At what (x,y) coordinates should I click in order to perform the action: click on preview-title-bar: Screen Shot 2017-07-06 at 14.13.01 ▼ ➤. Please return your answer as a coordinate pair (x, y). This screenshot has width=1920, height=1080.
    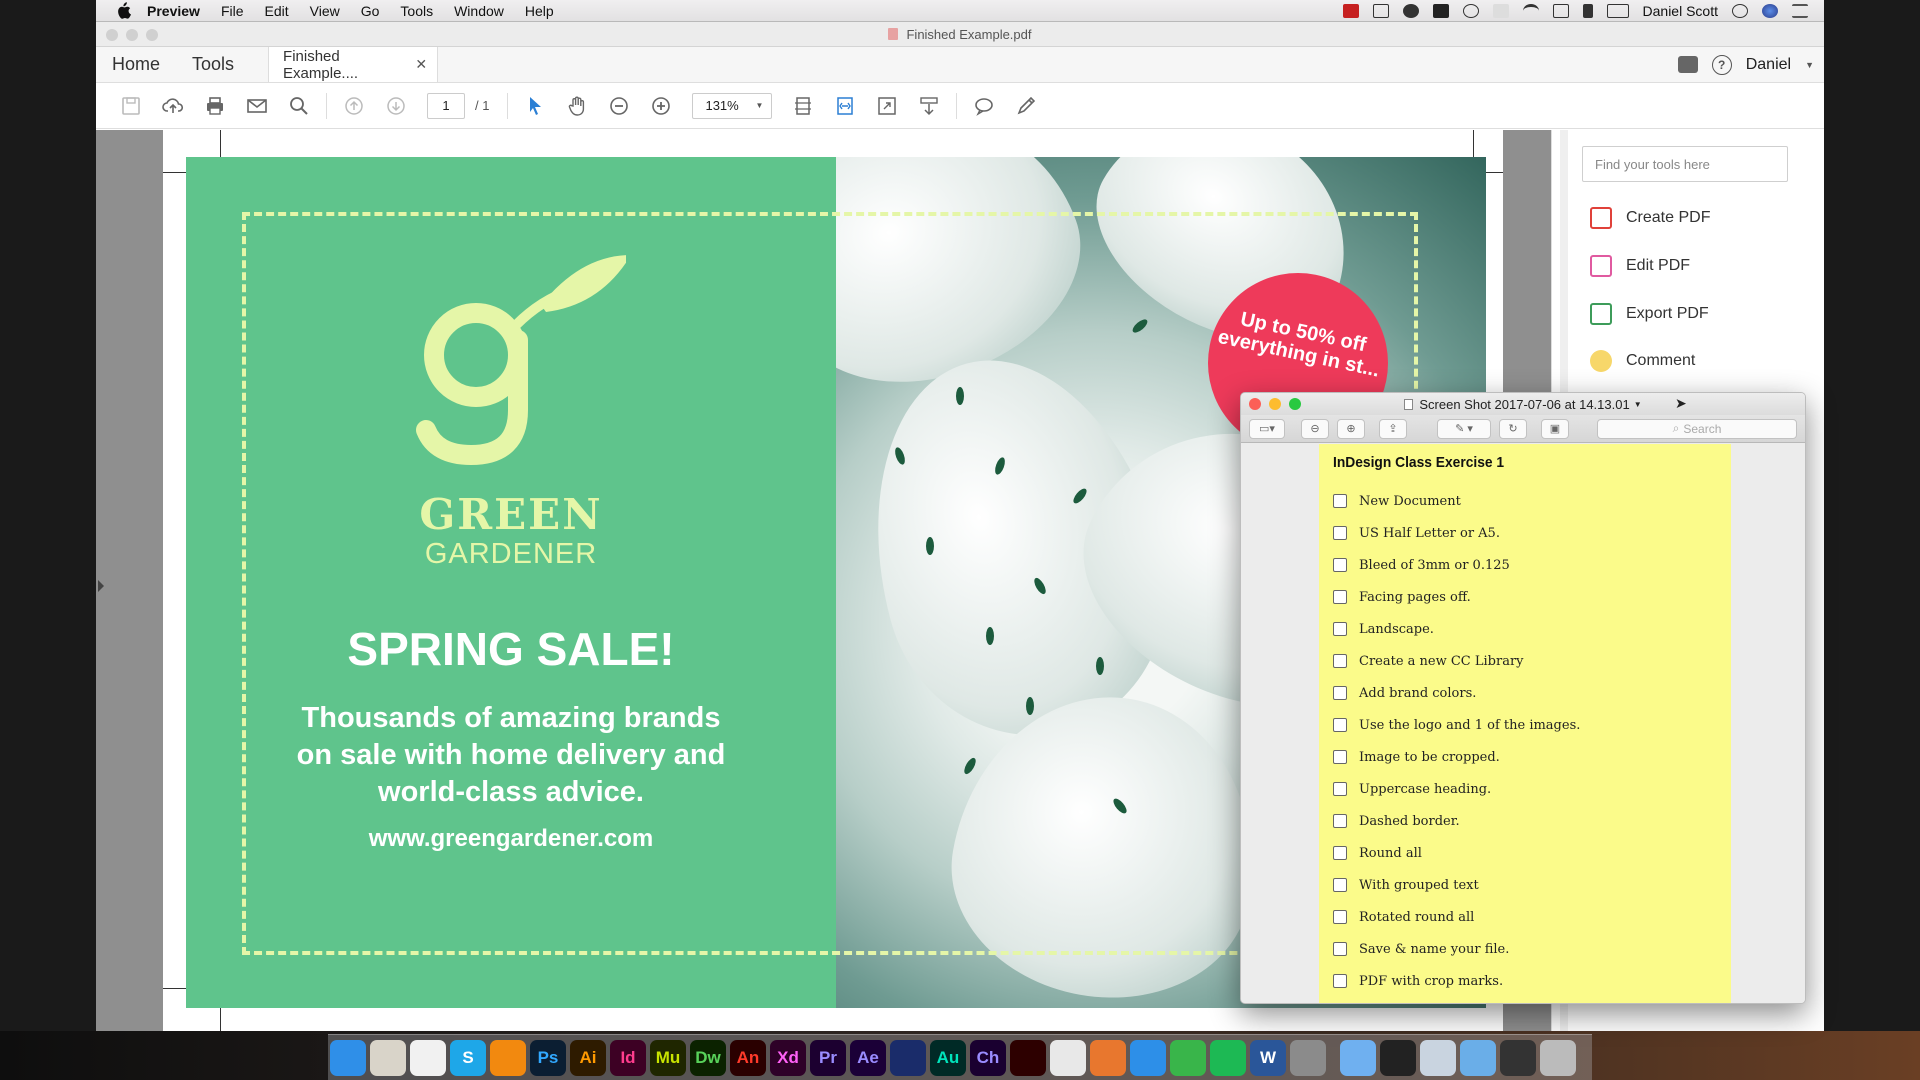
    Looking at the image, I should click on (1523, 404).